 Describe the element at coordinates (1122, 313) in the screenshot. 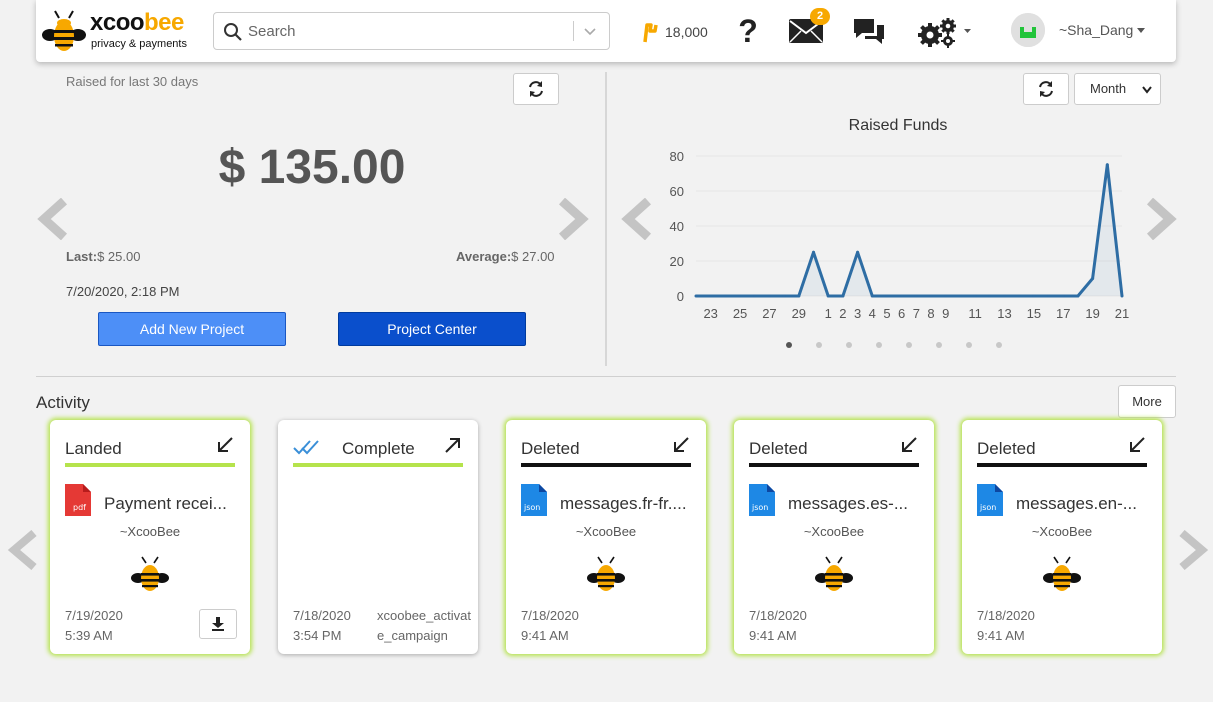

I see `x-tick-label: 21` at that location.